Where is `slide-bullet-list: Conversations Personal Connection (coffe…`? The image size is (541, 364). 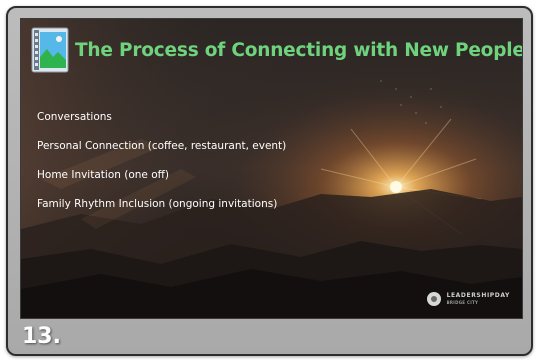
slide-bullet-list: Conversations Personal Connection (coffe… is located at coordinates (161, 169).